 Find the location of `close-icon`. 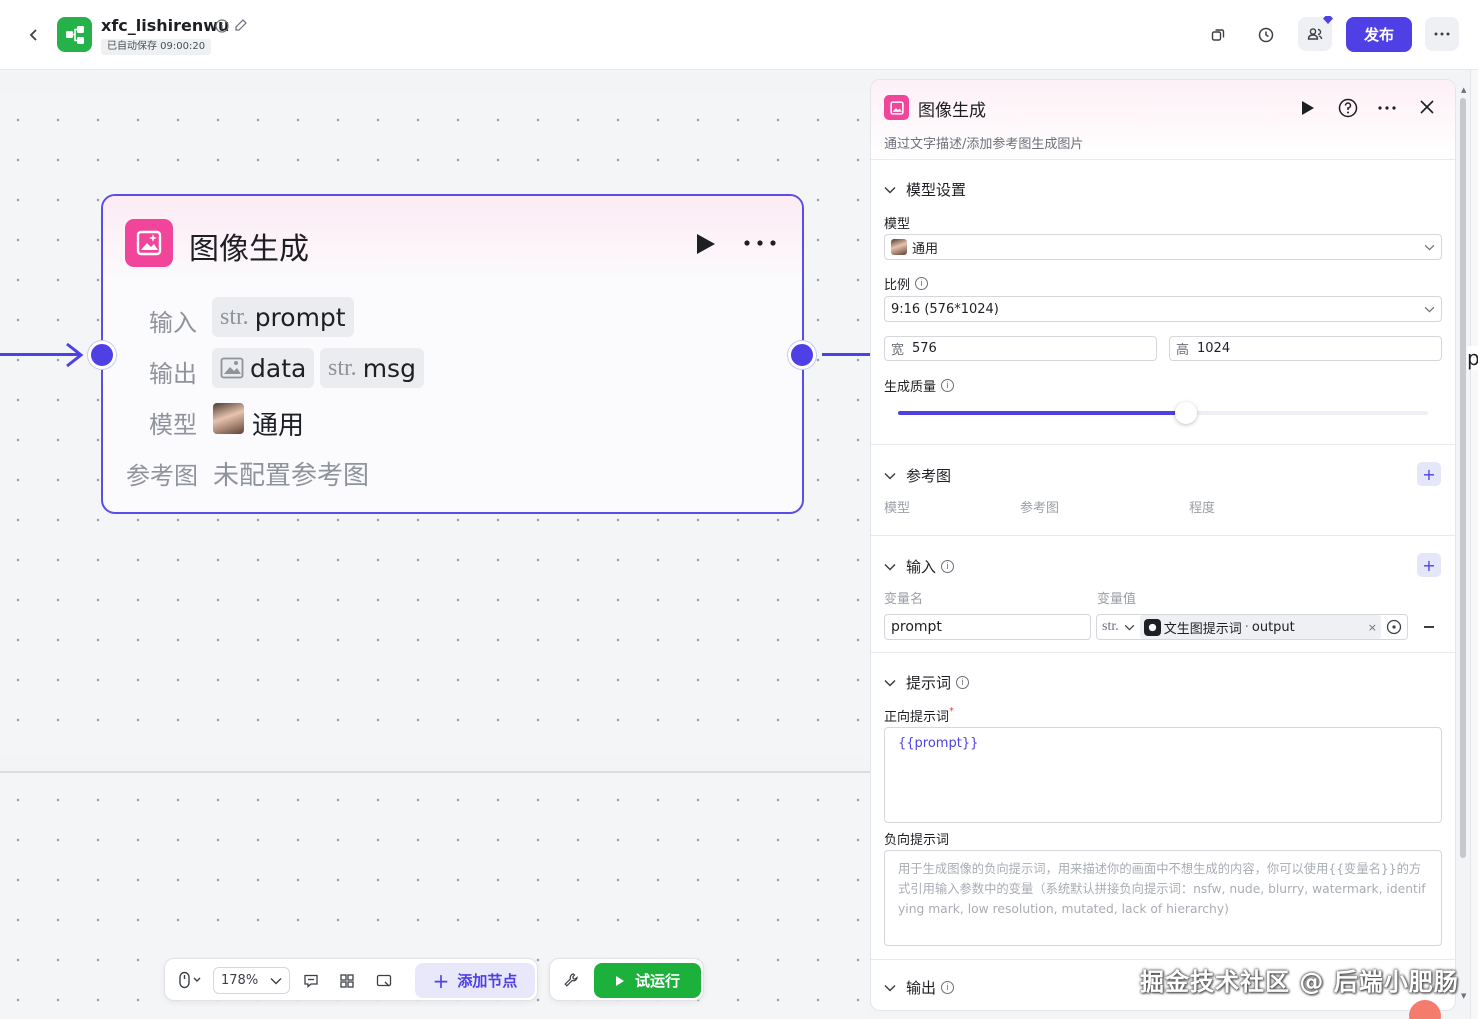

close-icon is located at coordinates (1427, 107).